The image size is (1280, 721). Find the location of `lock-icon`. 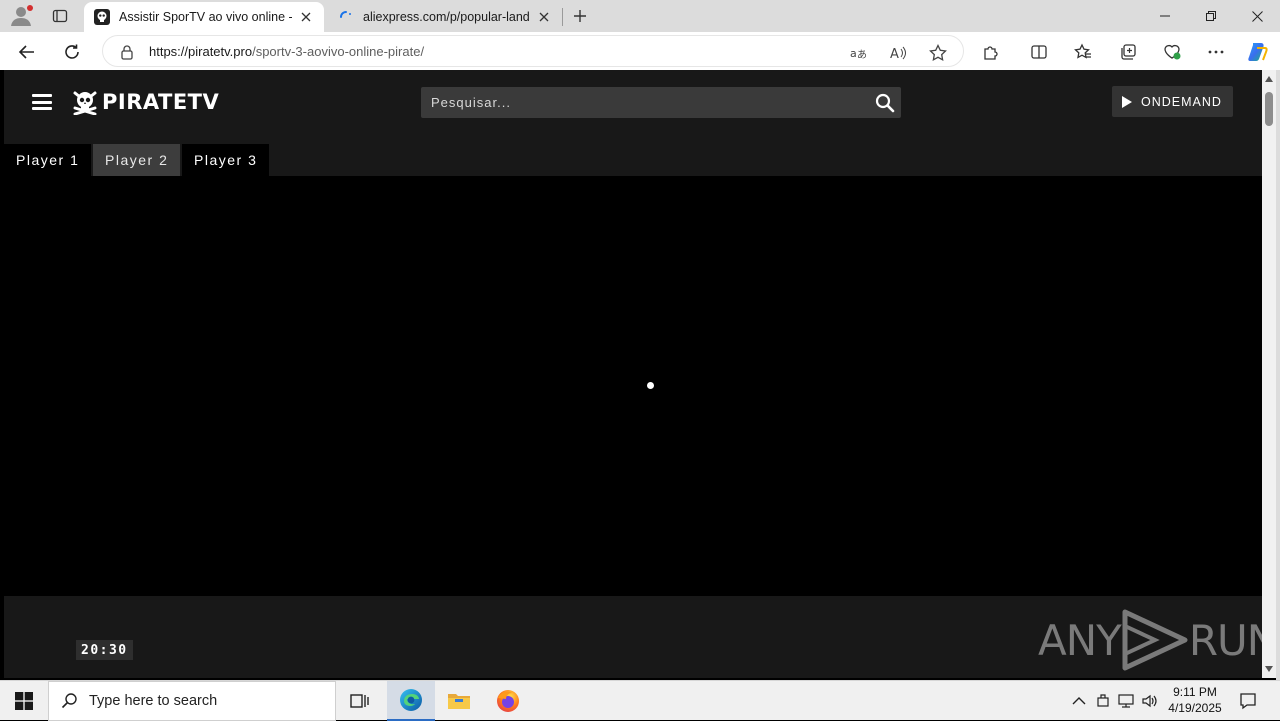

lock-icon is located at coordinates (127, 52).